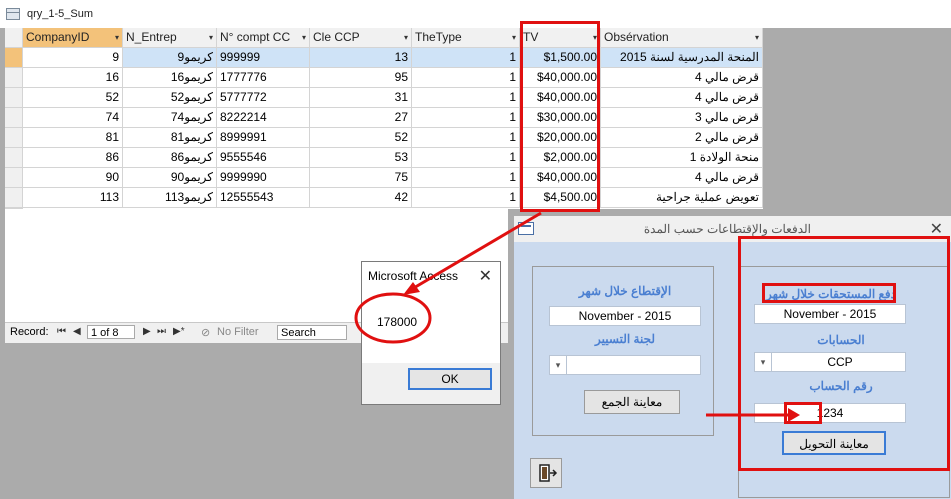 This screenshot has height=499, width=951. I want to click on total-value-circle, so click(393, 318).